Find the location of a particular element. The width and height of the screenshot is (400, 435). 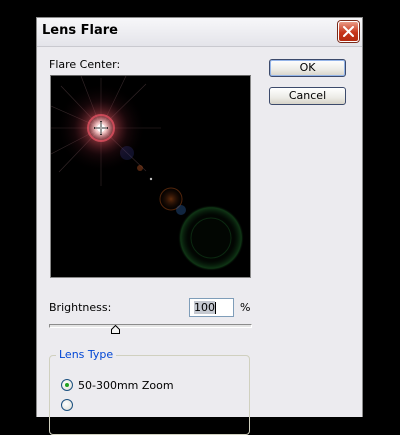

brightness-label: Brightness: is located at coordinates (80, 307).